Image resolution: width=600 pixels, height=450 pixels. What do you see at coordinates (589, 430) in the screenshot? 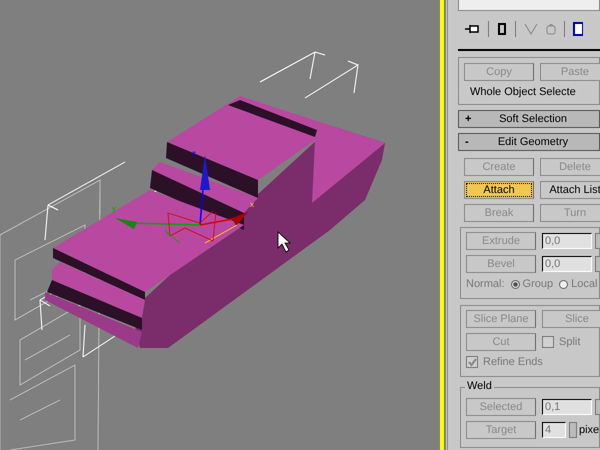
I see `unit-label: pixe` at bounding box center [589, 430].